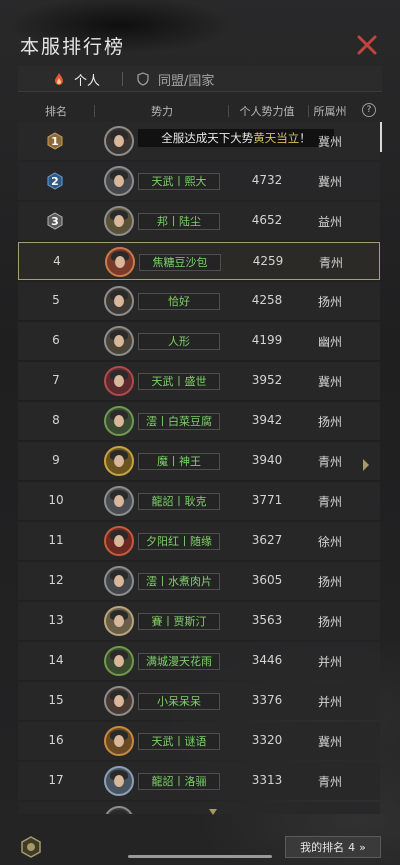 The image size is (400, 865). Describe the element at coordinates (207, 138) in the screenshot. I see `announcement-prefix: 全服达成天下大势` at that location.